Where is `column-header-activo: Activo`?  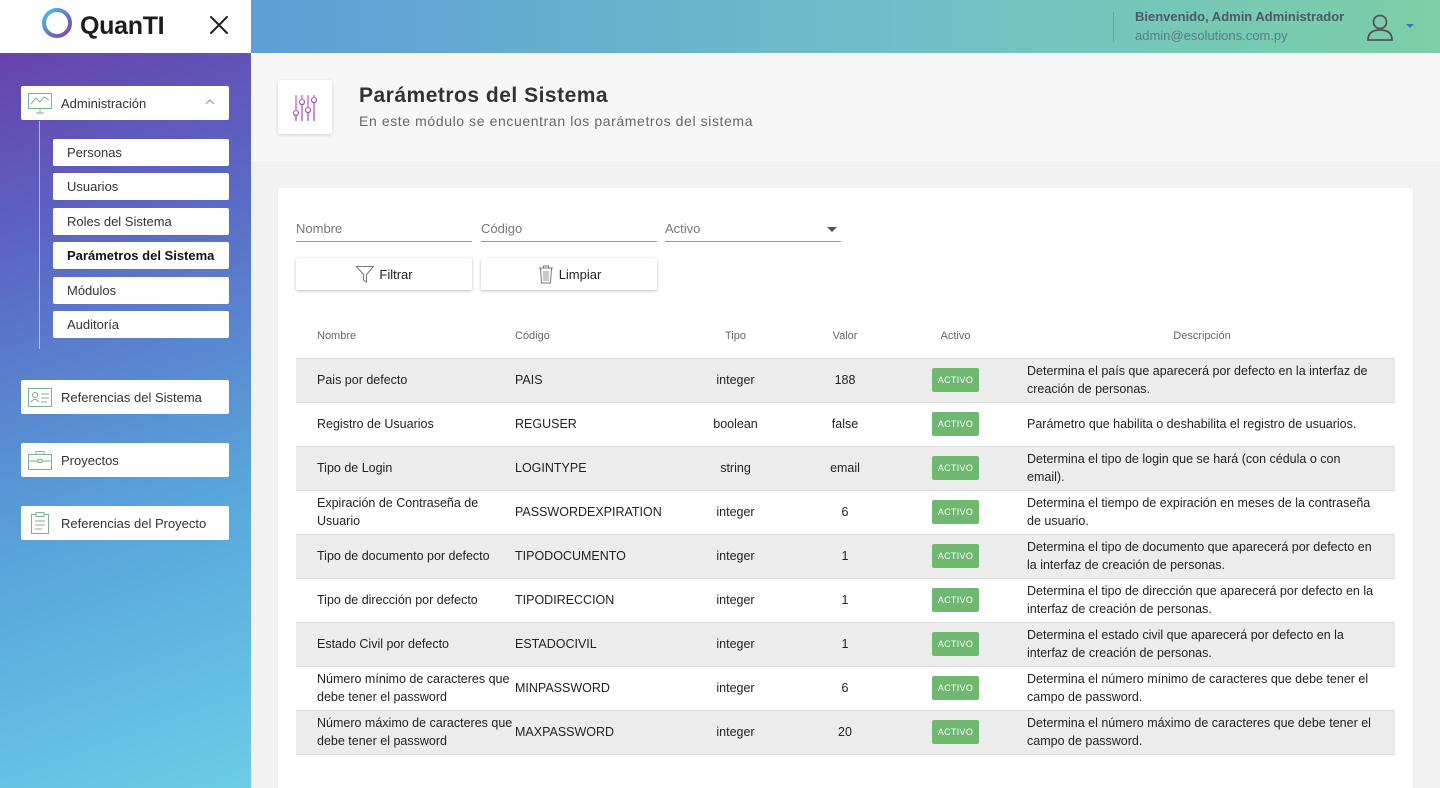
column-header-activo: Activo is located at coordinates (955, 336).